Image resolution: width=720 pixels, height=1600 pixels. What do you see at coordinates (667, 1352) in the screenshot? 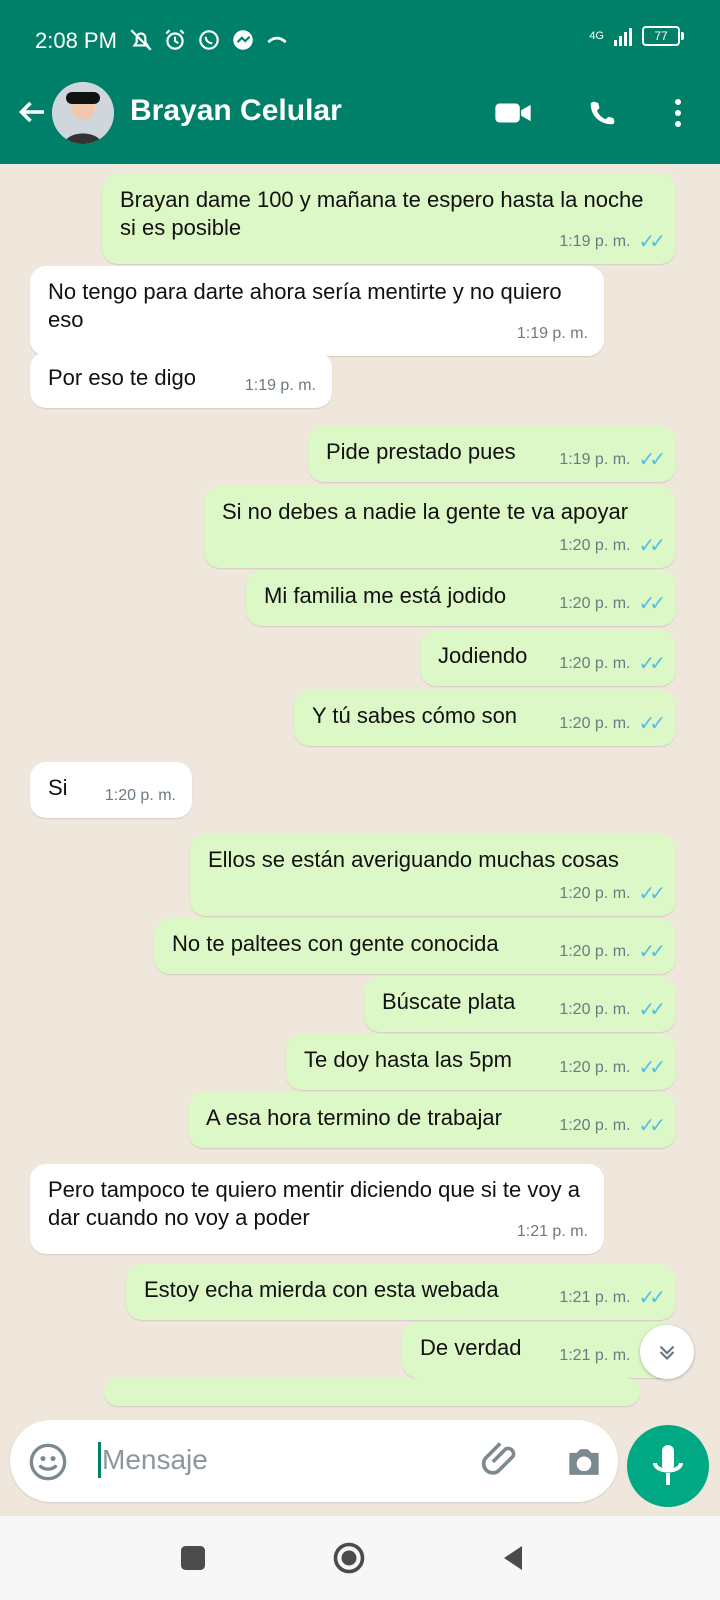
I see `scroll-down-button` at bounding box center [667, 1352].